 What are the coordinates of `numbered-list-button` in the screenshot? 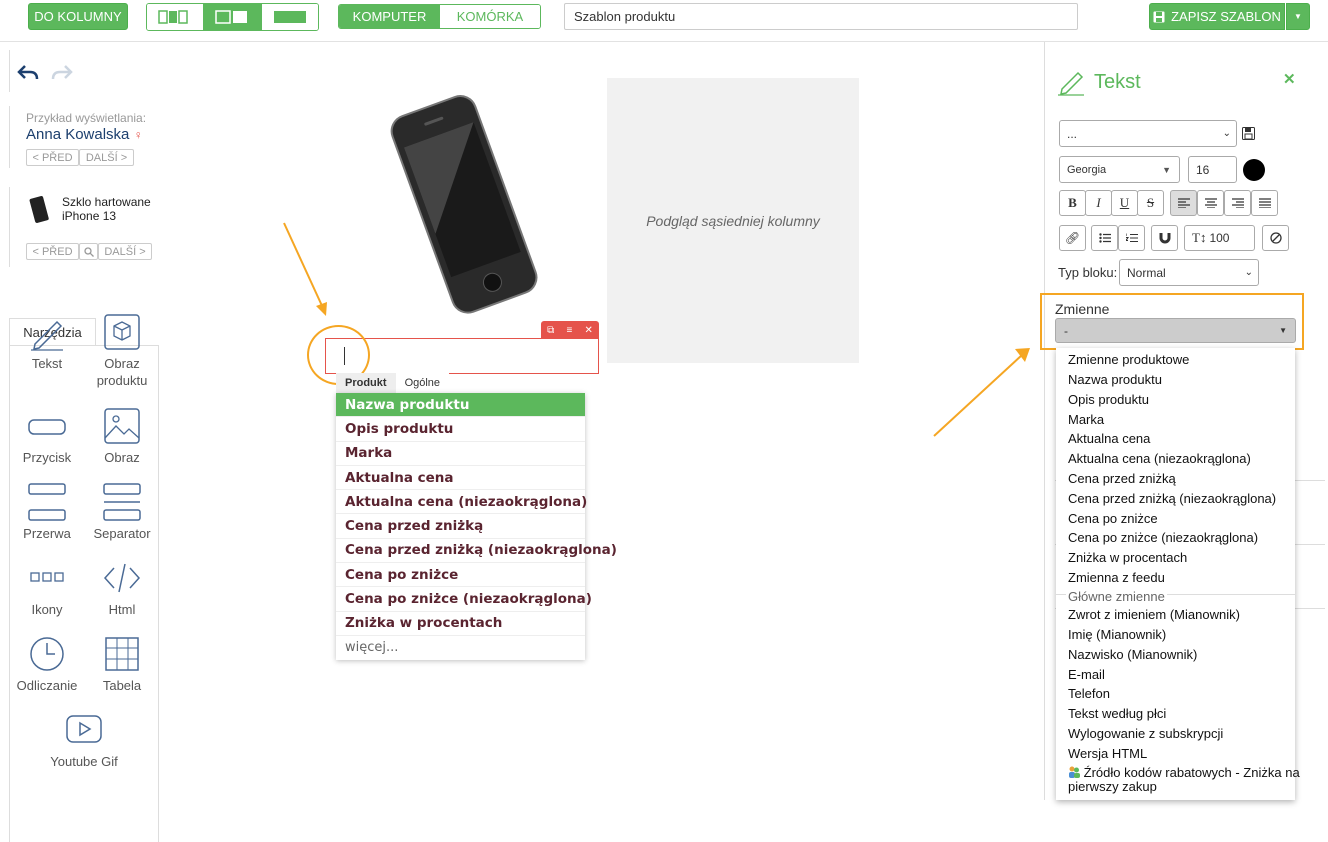 It's located at (1131, 238).